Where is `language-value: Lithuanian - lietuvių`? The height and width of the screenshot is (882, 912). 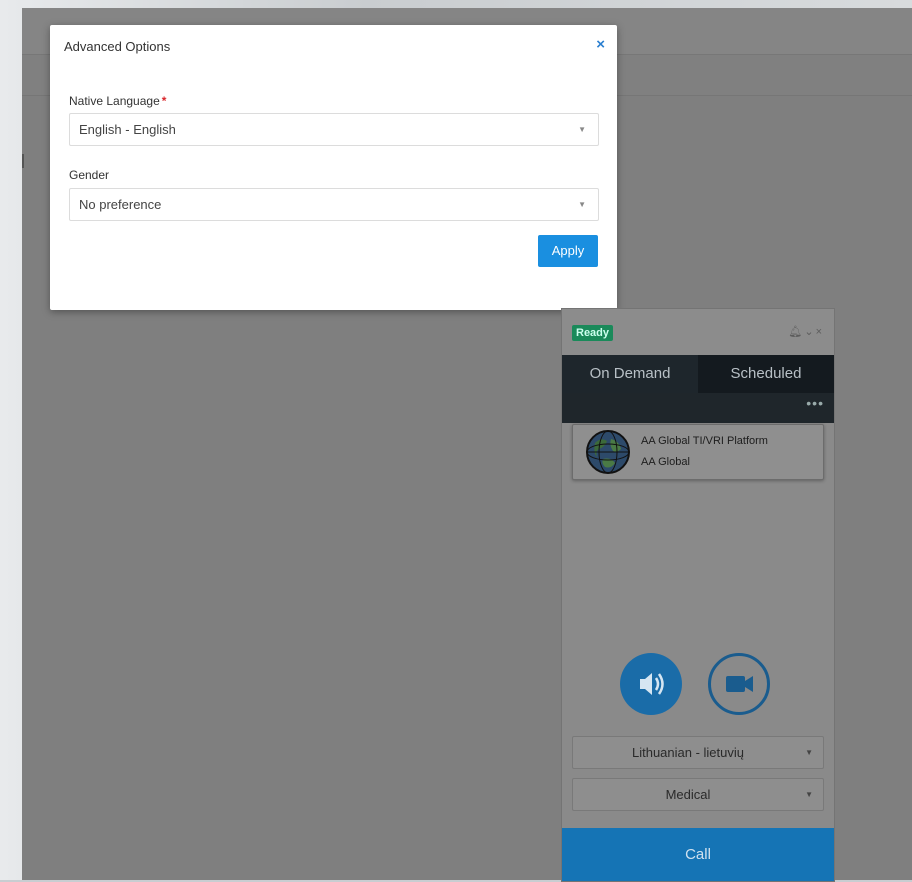 language-value: Lithuanian - lietuvių is located at coordinates (688, 752).